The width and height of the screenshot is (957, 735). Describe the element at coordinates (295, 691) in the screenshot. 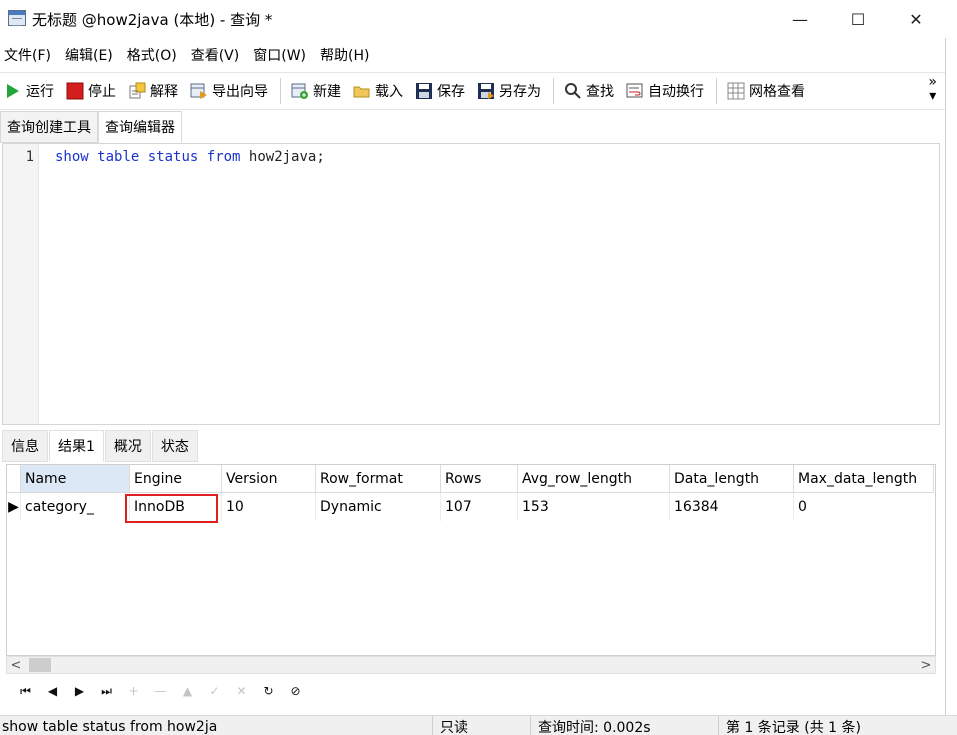

I see `stop-query-icon: ⊘` at that location.